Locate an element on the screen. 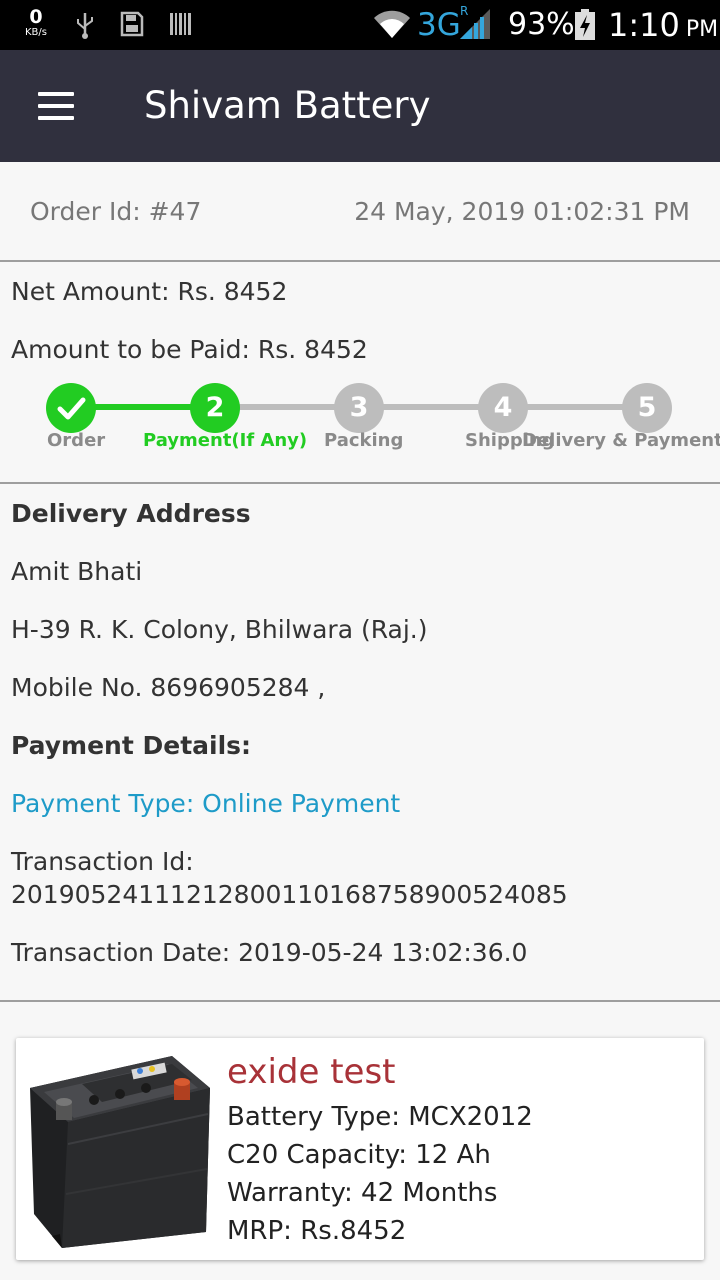 The image size is (720, 1280). step-5-label: Delivery & Payment (If is located at coordinates (621, 440).